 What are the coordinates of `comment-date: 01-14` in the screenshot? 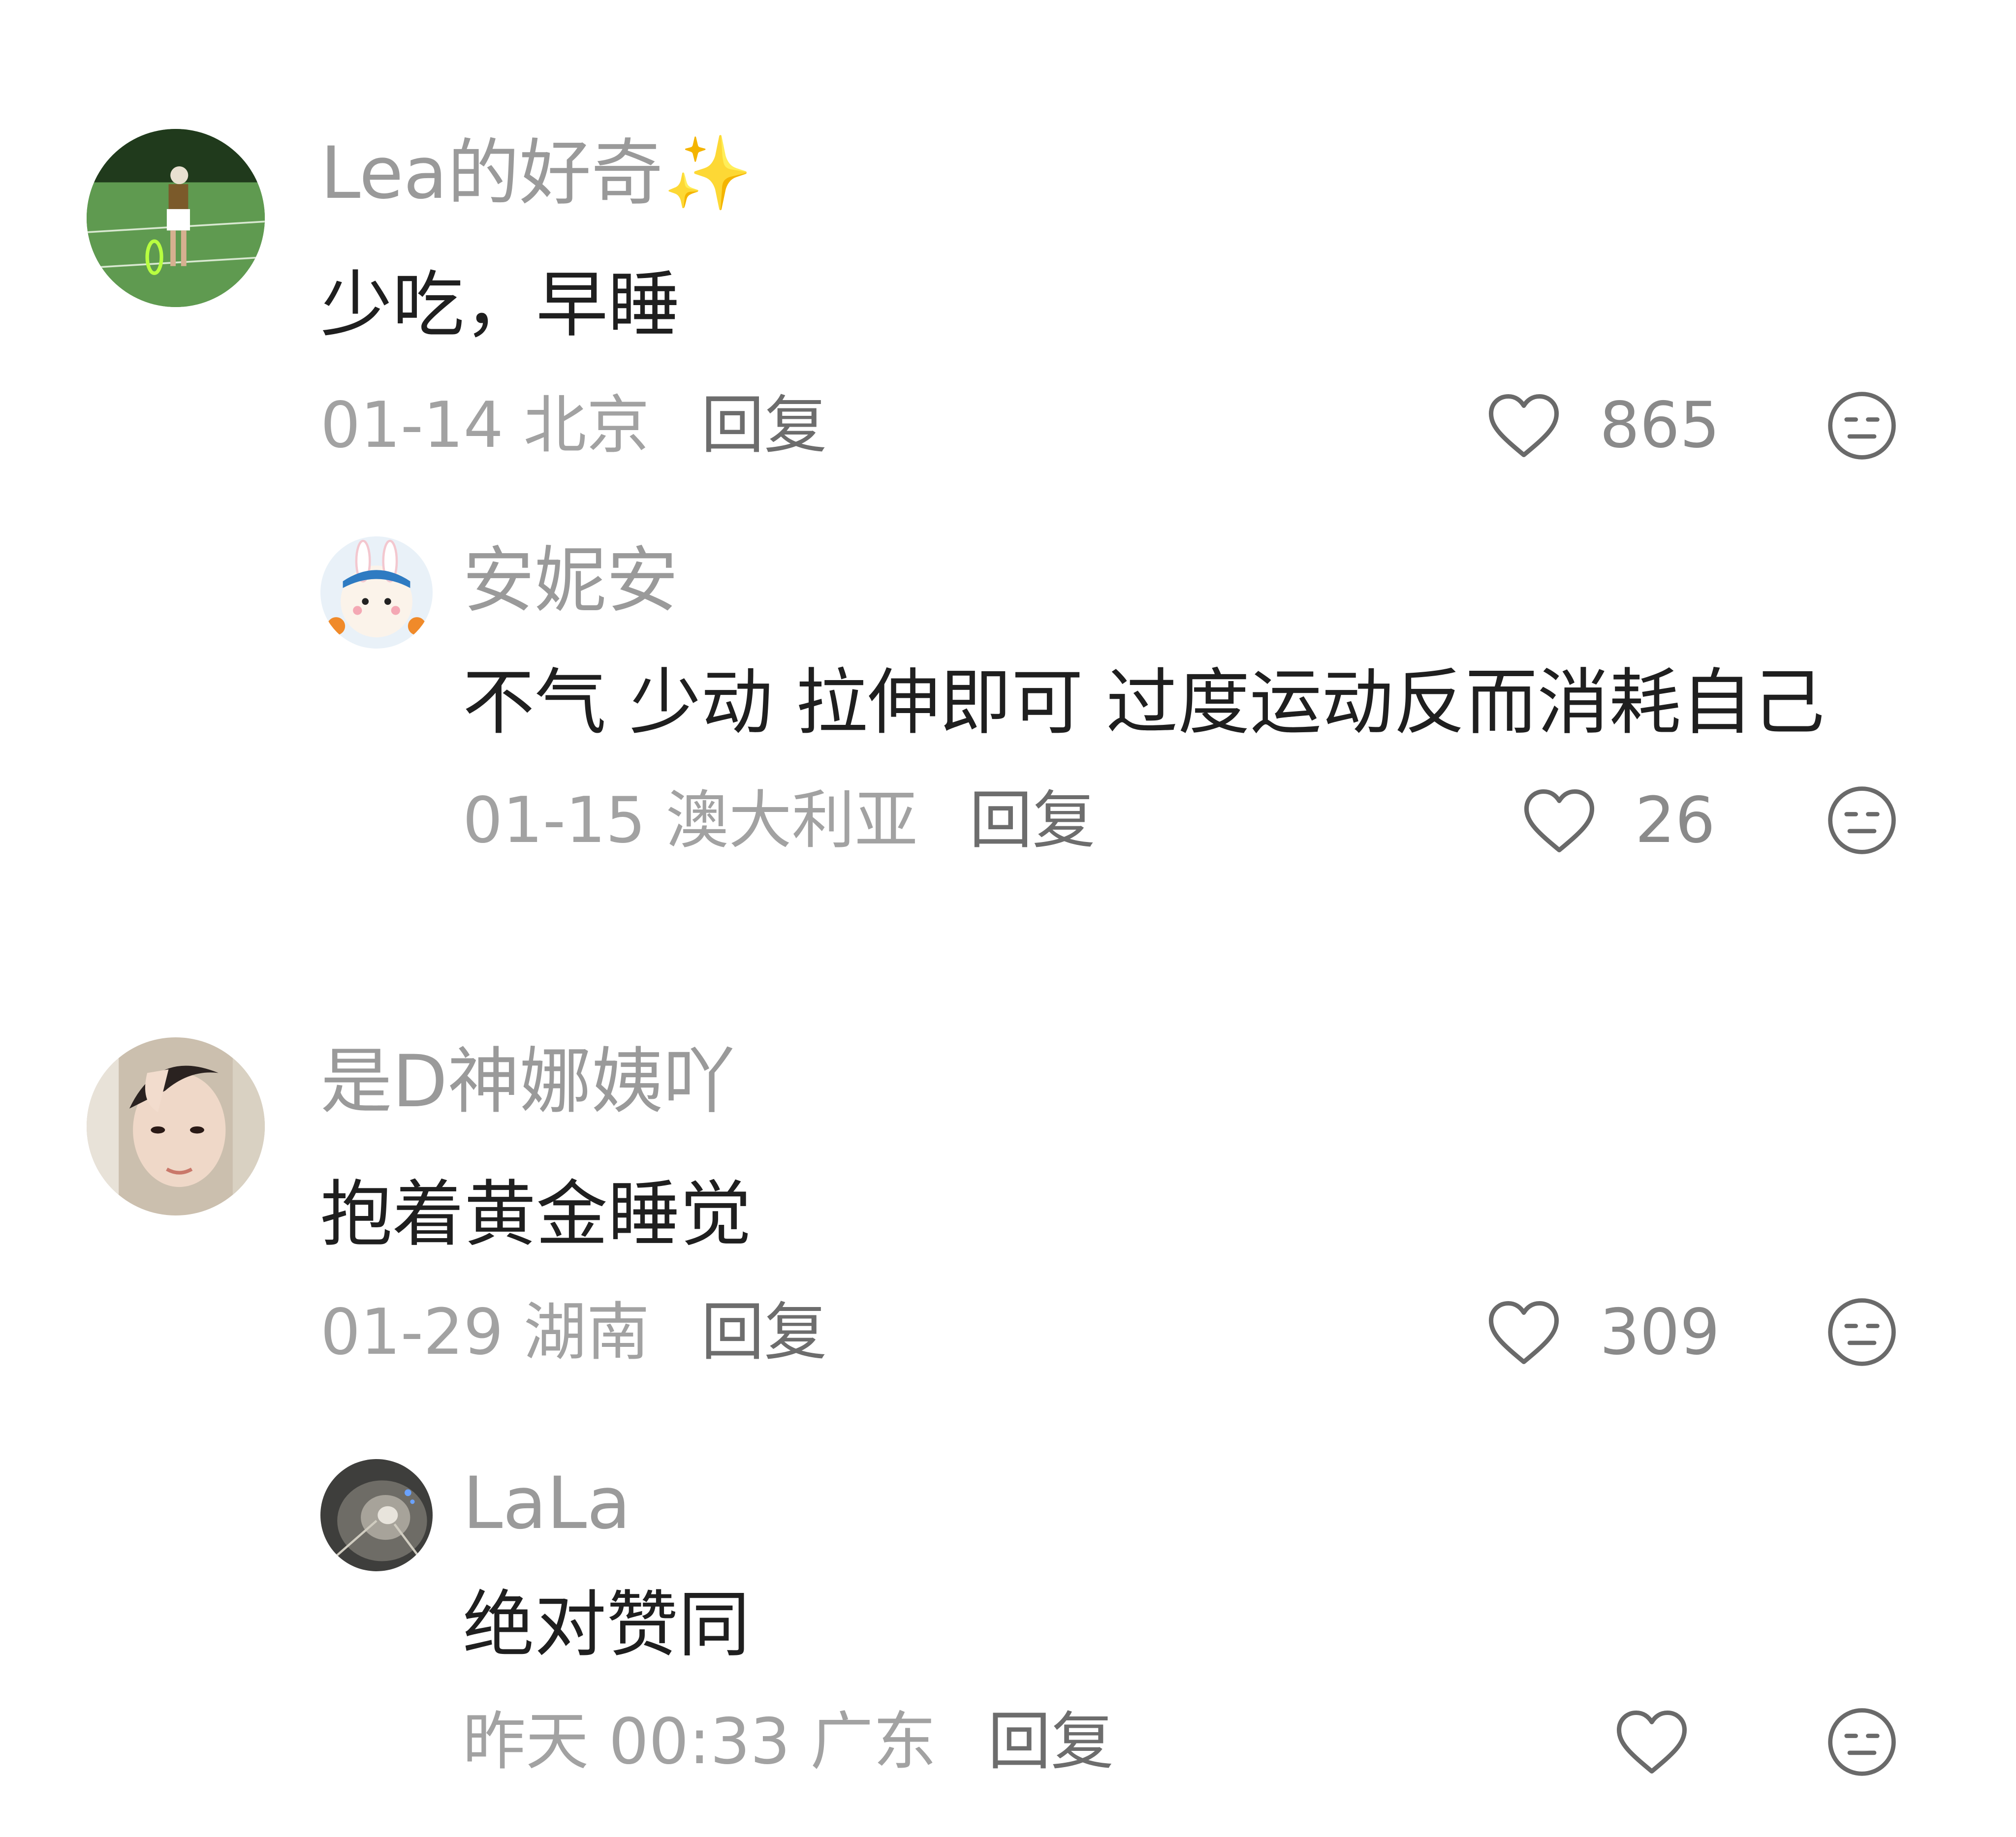 It's located at (412, 425).